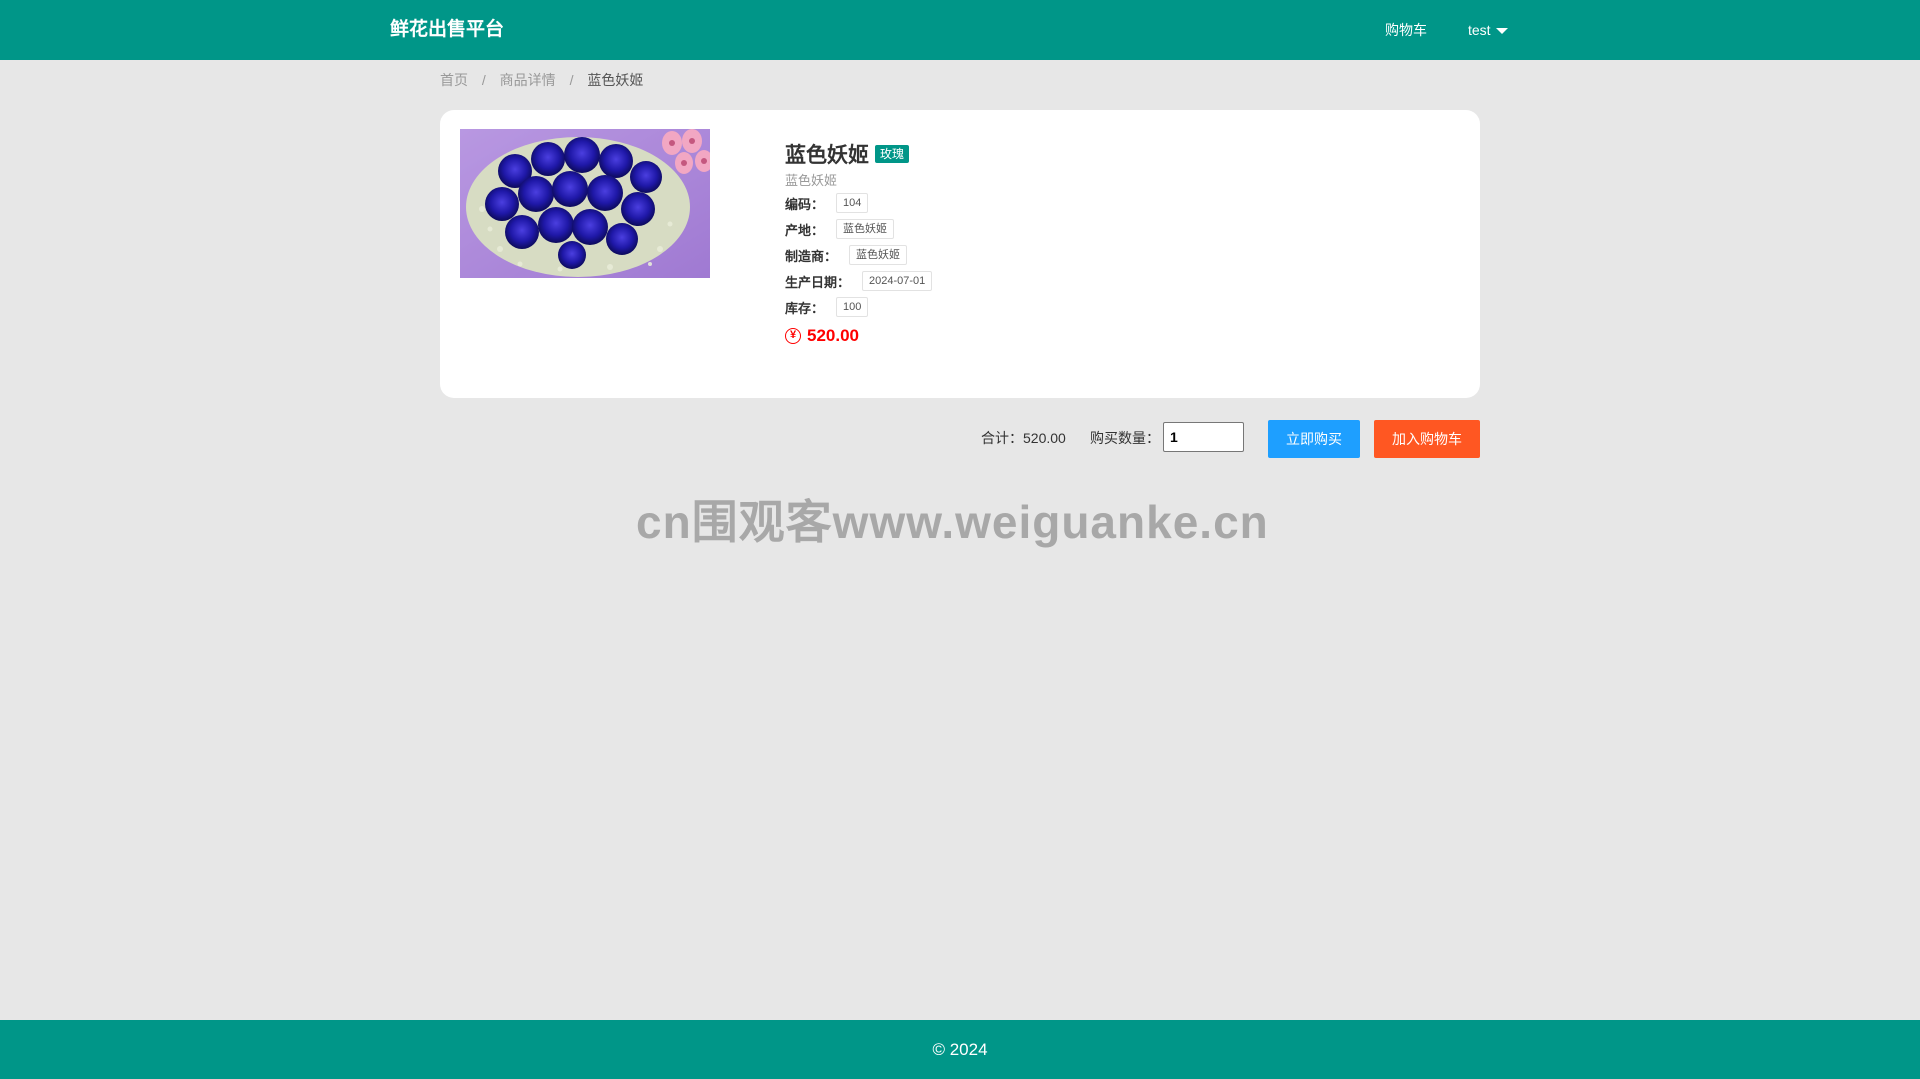  What do you see at coordinates (1501, 31) in the screenshot?
I see `caret-down-icon` at bounding box center [1501, 31].